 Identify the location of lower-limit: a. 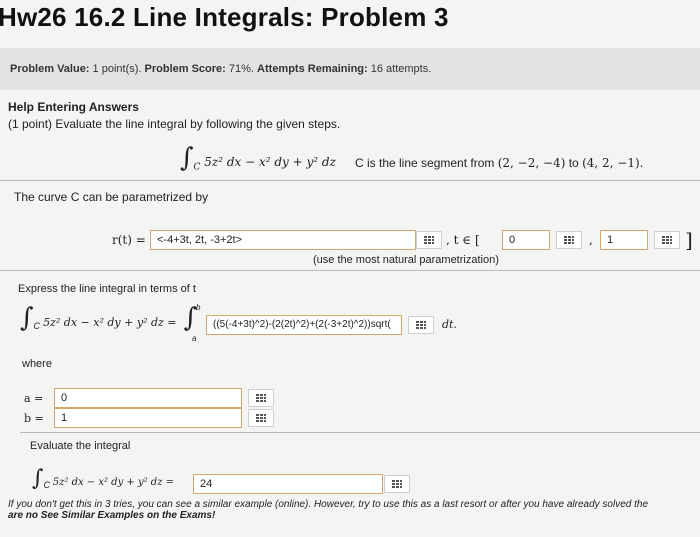
(194, 338).